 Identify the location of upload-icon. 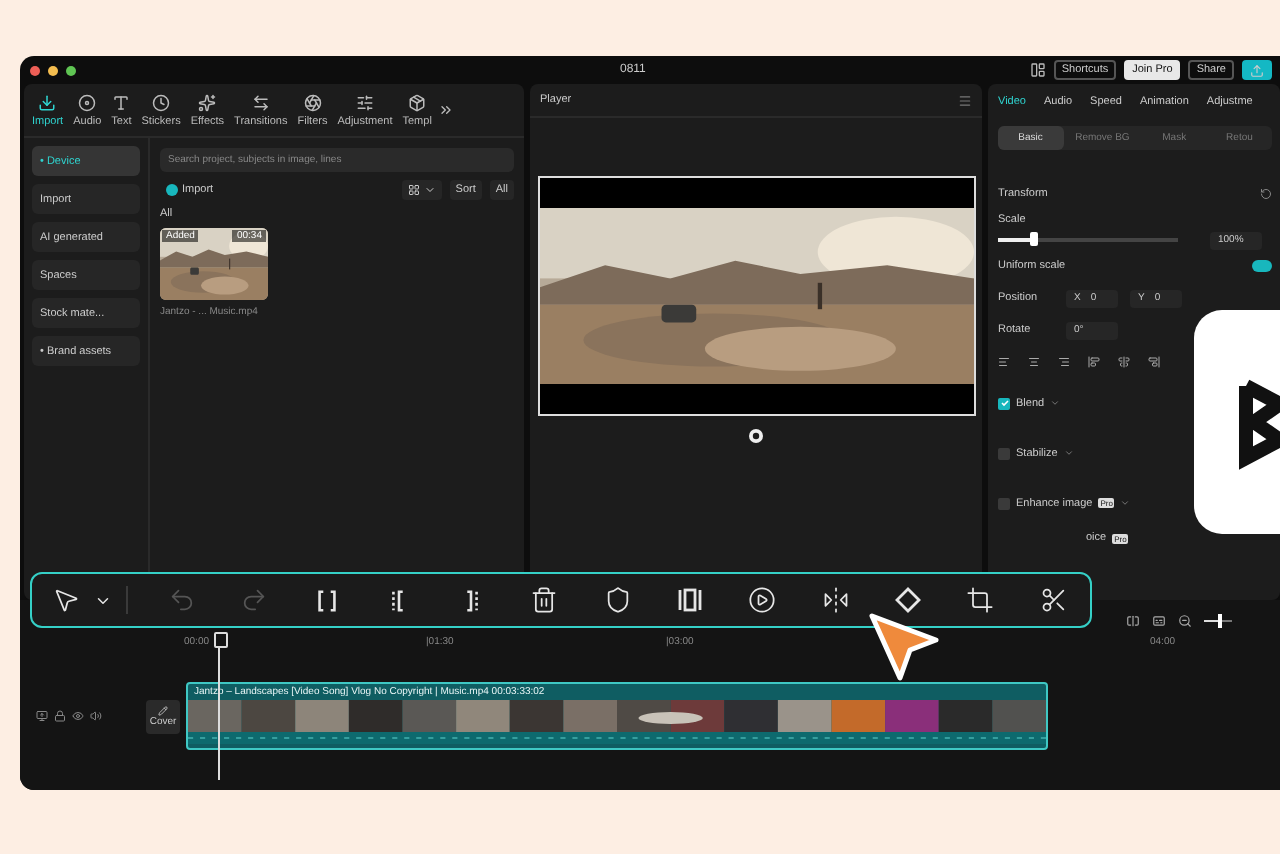
(1257, 70).